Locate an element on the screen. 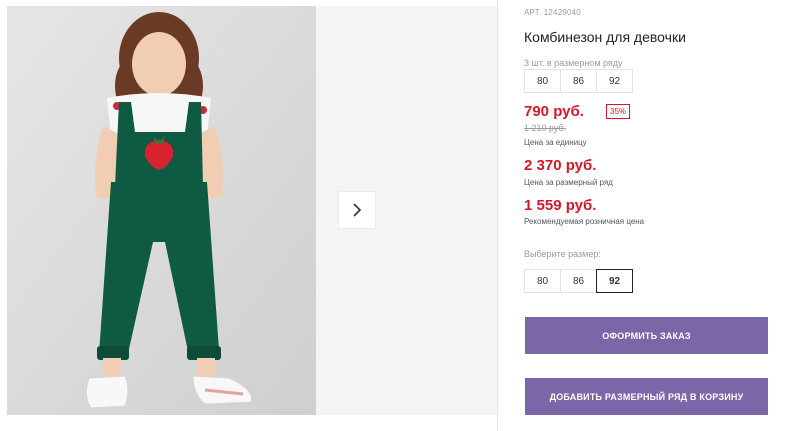 The width and height of the screenshot is (800, 431). size-selector: 80 86 92 is located at coordinates (578, 281).